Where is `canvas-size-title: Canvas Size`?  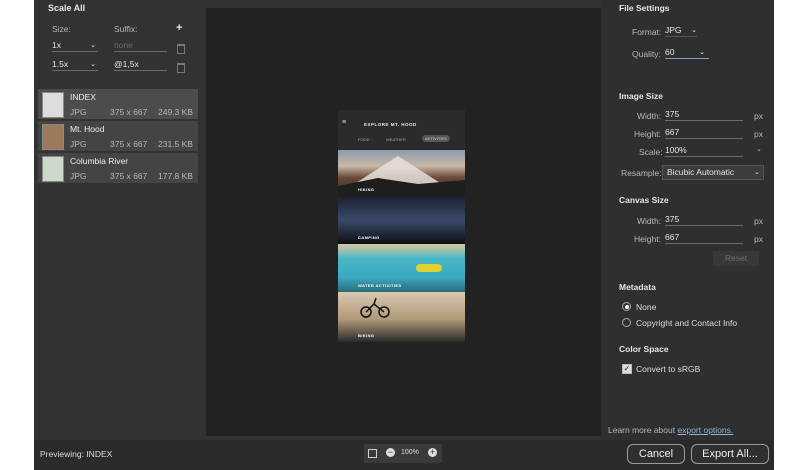
canvas-size-title: Canvas Size is located at coordinates (644, 200).